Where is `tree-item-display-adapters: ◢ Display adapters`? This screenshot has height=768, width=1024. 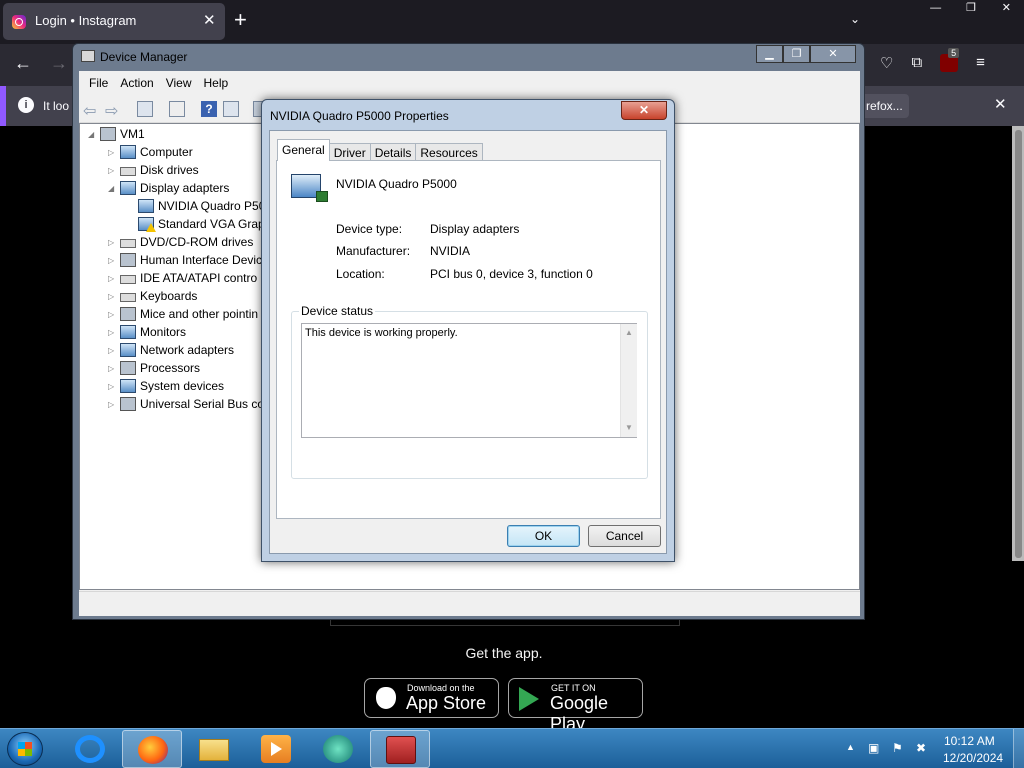 tree-item-display-adapters: ◢ Display adapters is located at coordinates (168, 188).